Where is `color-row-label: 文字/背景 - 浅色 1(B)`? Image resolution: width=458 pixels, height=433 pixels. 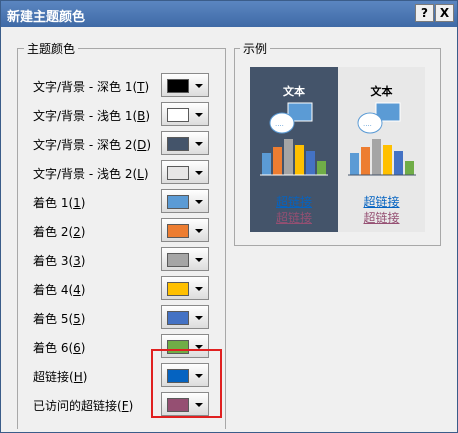 color-row-label: 文字/背景 - 浅色 1(B) is located at coordinates (92, 116).